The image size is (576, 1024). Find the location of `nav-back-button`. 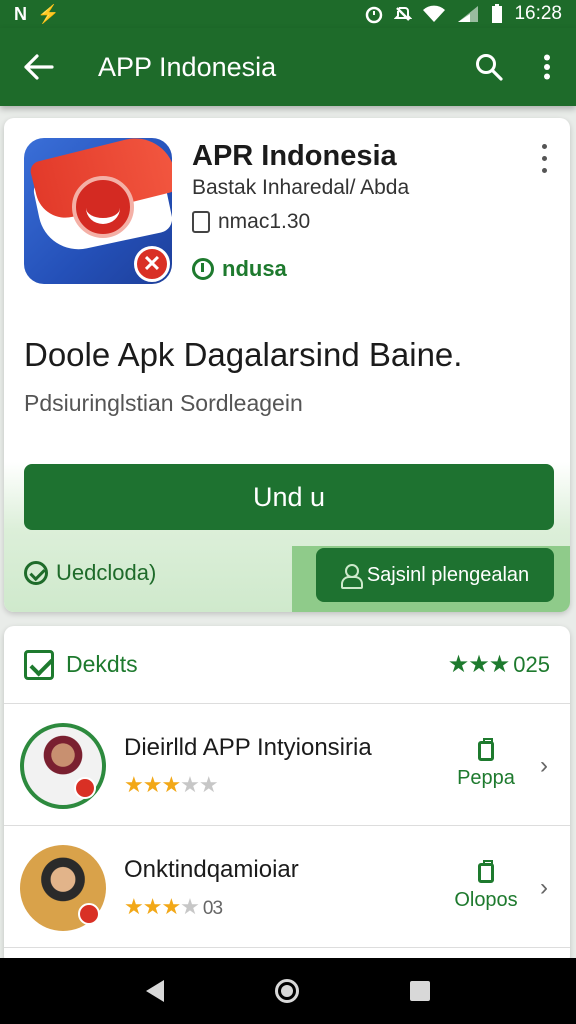

nav-back-button is located at coordinates (154, 991).